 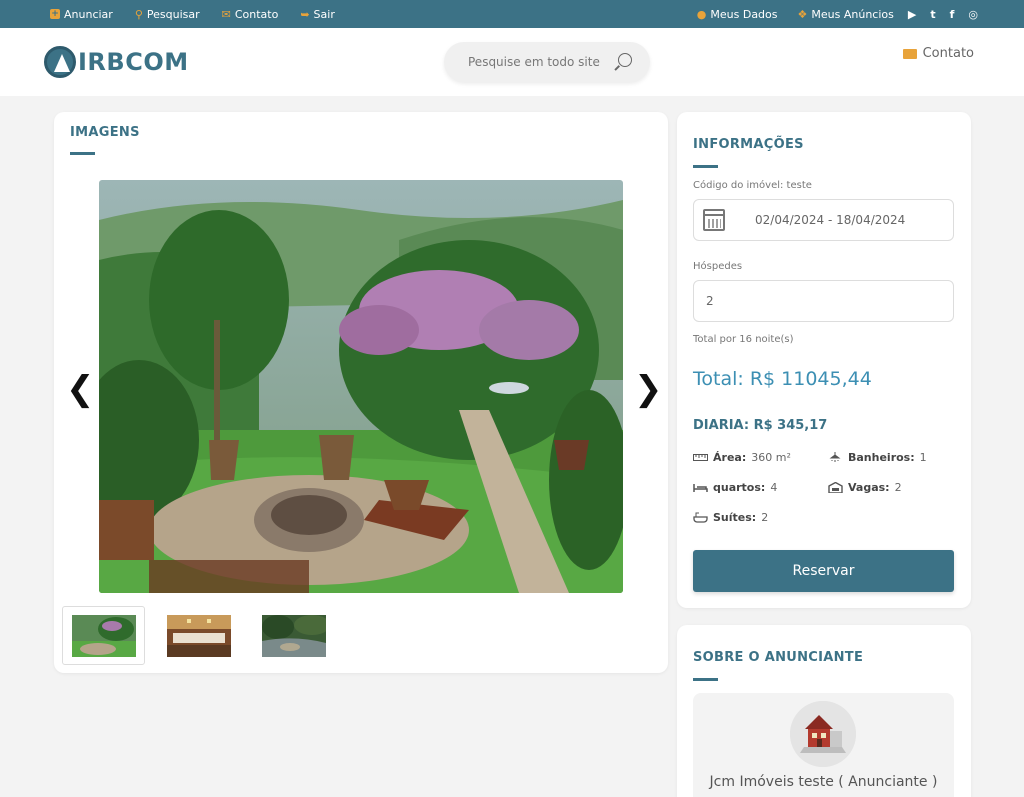 What do you see at coordinates (823, 782) in the screenshot?
I see `advertiser-name: Jcm Imóveis teste ( Anunciante )` at bounding box center [823, 782].